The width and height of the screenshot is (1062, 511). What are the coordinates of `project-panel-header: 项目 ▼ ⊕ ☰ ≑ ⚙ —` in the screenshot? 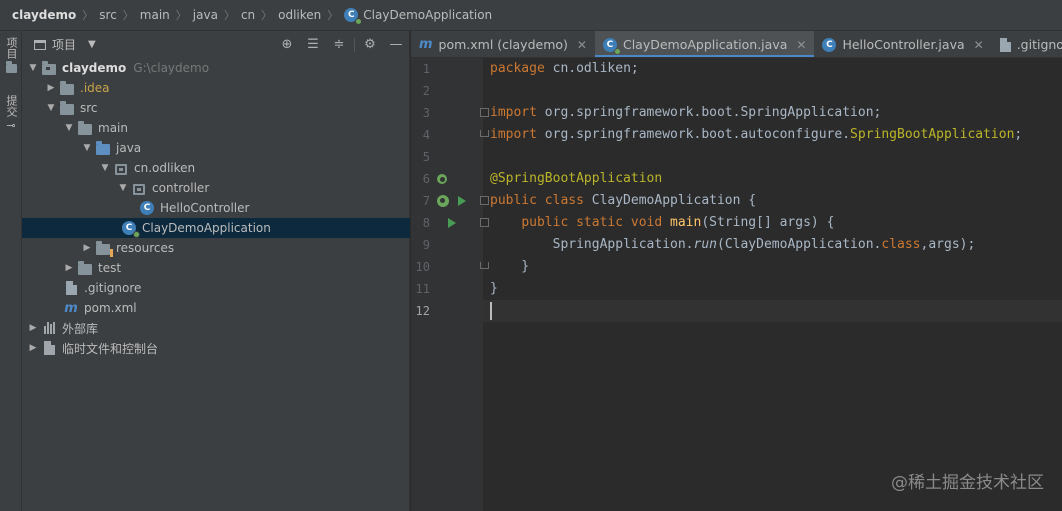 It's located at (215, 44).